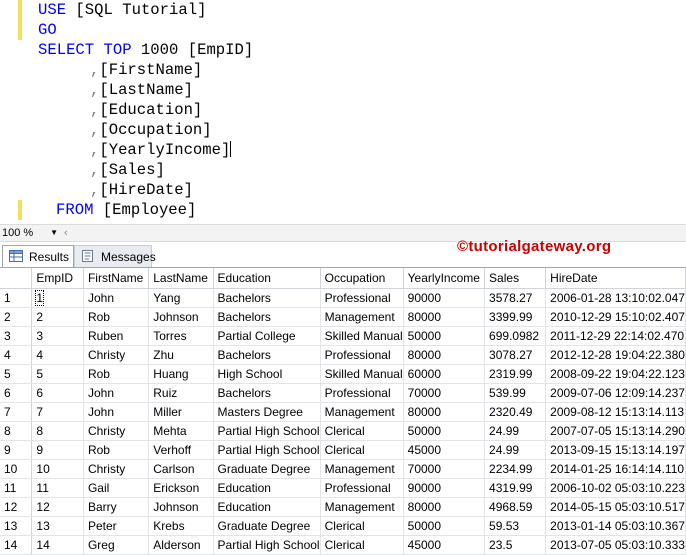 The image size is (686, 555). Describe the element at coordinates (615, 450) in the screenshot. I see `grid-cell: 2013-09-15 15:13:14.197` at that location.